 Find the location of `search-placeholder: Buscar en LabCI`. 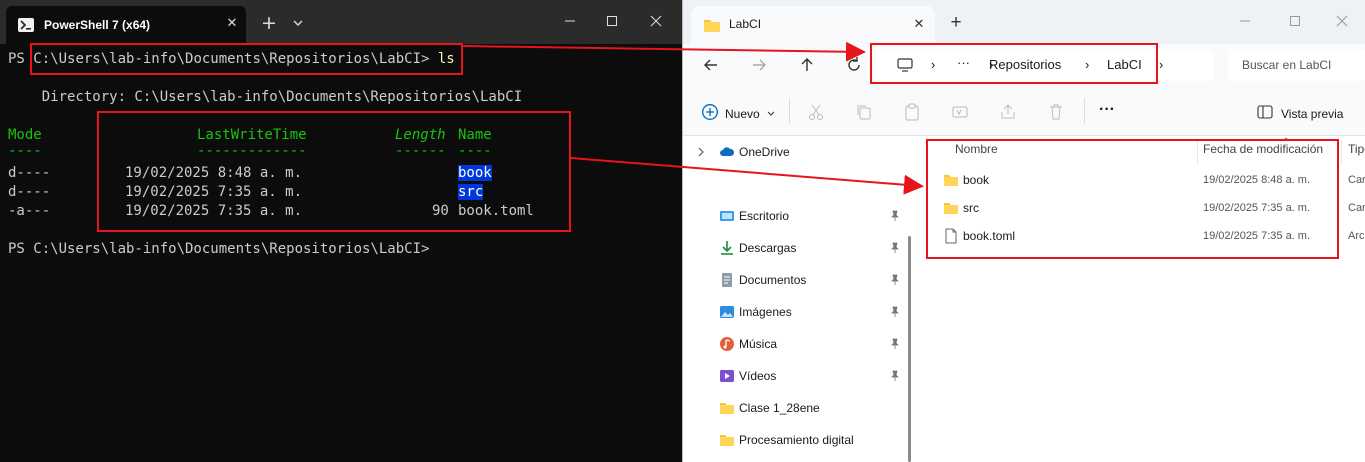

search-placeholder: Buscar en LabCI is located at coordinates (1287, 65).